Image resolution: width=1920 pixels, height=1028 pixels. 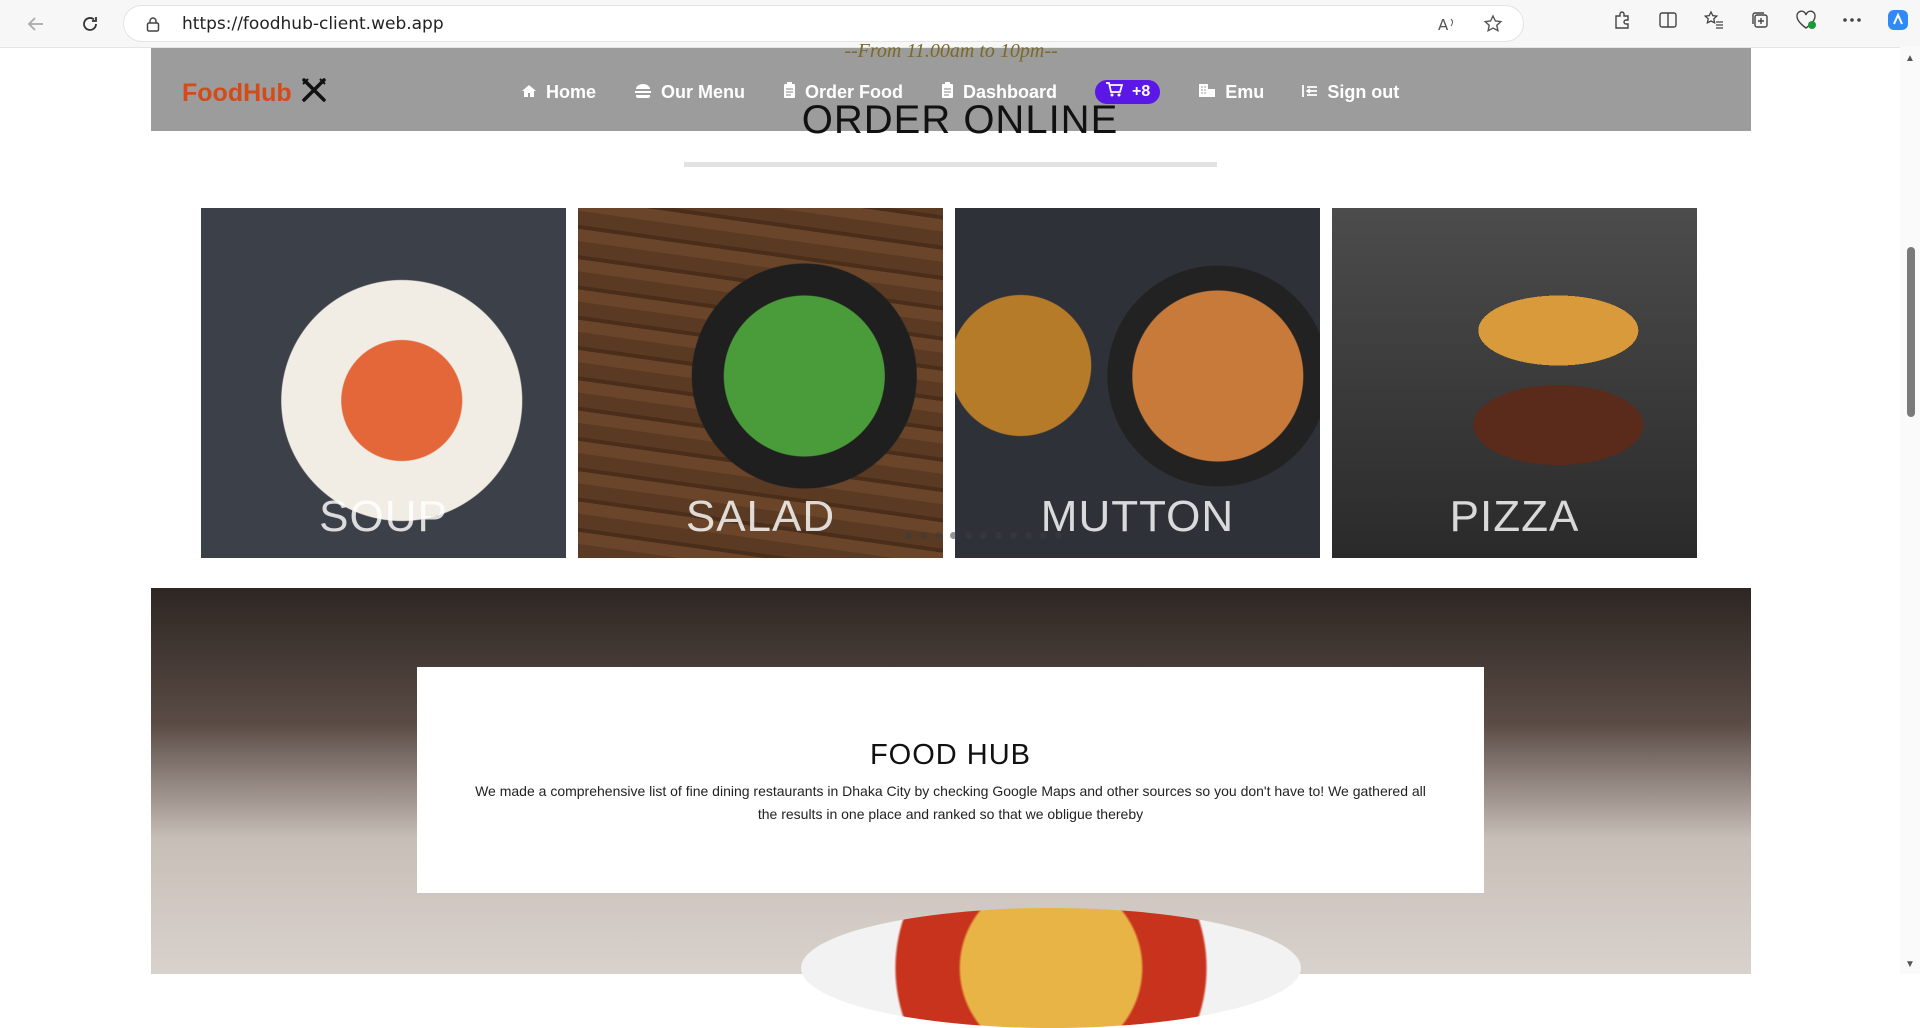 What do you see at coordinates (760, 516) in the screenshot?
I see `category-label: SALAD` at bounding box center [760, 516].